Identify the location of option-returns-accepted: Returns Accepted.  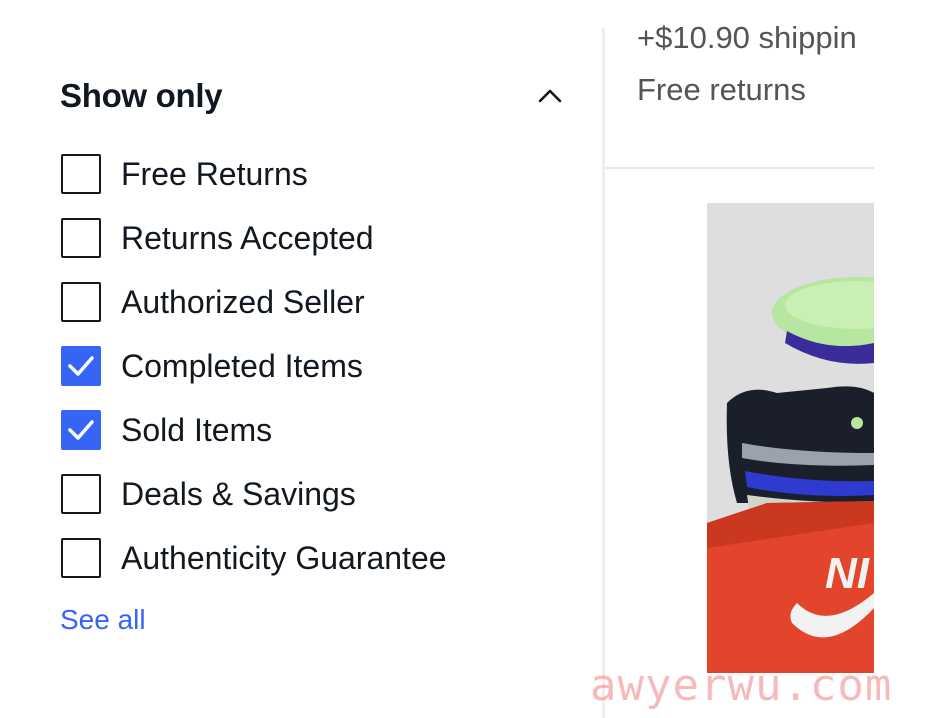
(321, 238).